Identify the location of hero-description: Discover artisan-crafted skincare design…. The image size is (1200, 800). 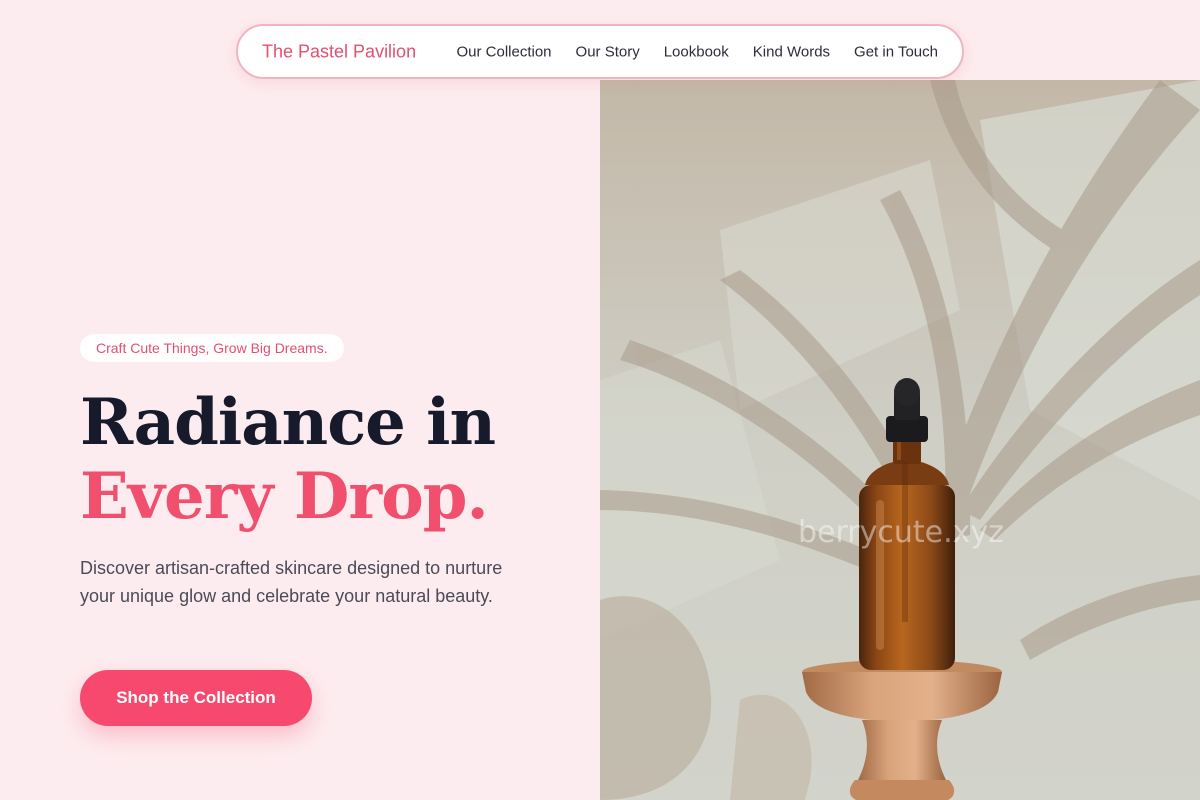
(291, 582).